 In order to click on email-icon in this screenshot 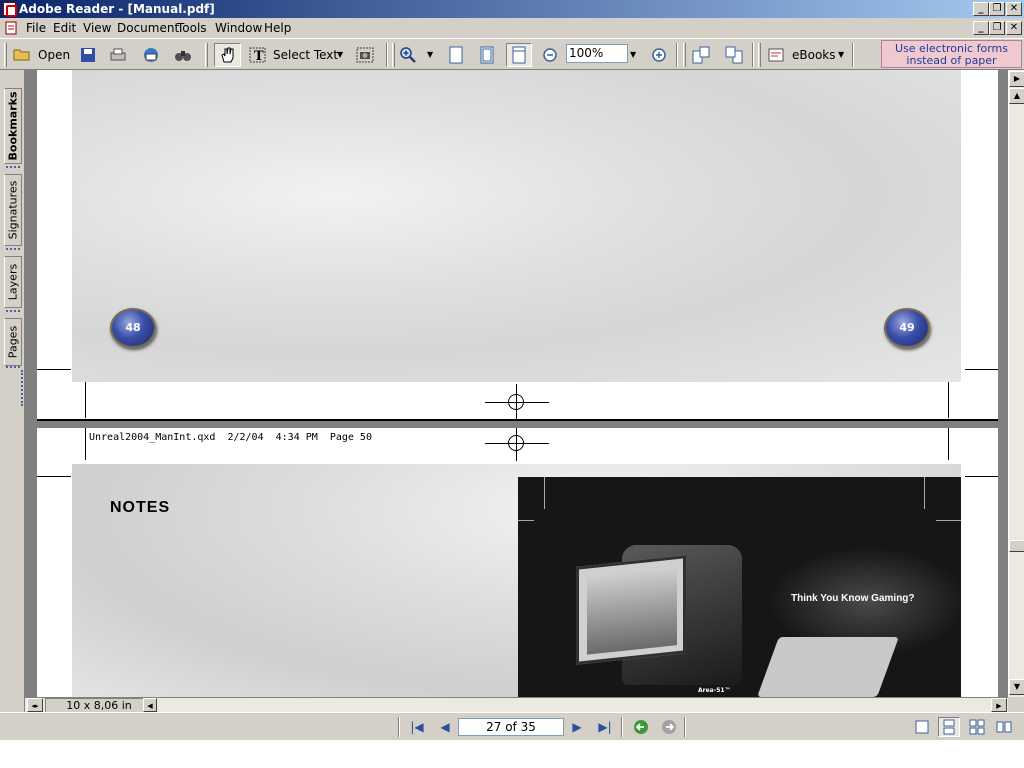, I will do `click(151, 55)`.